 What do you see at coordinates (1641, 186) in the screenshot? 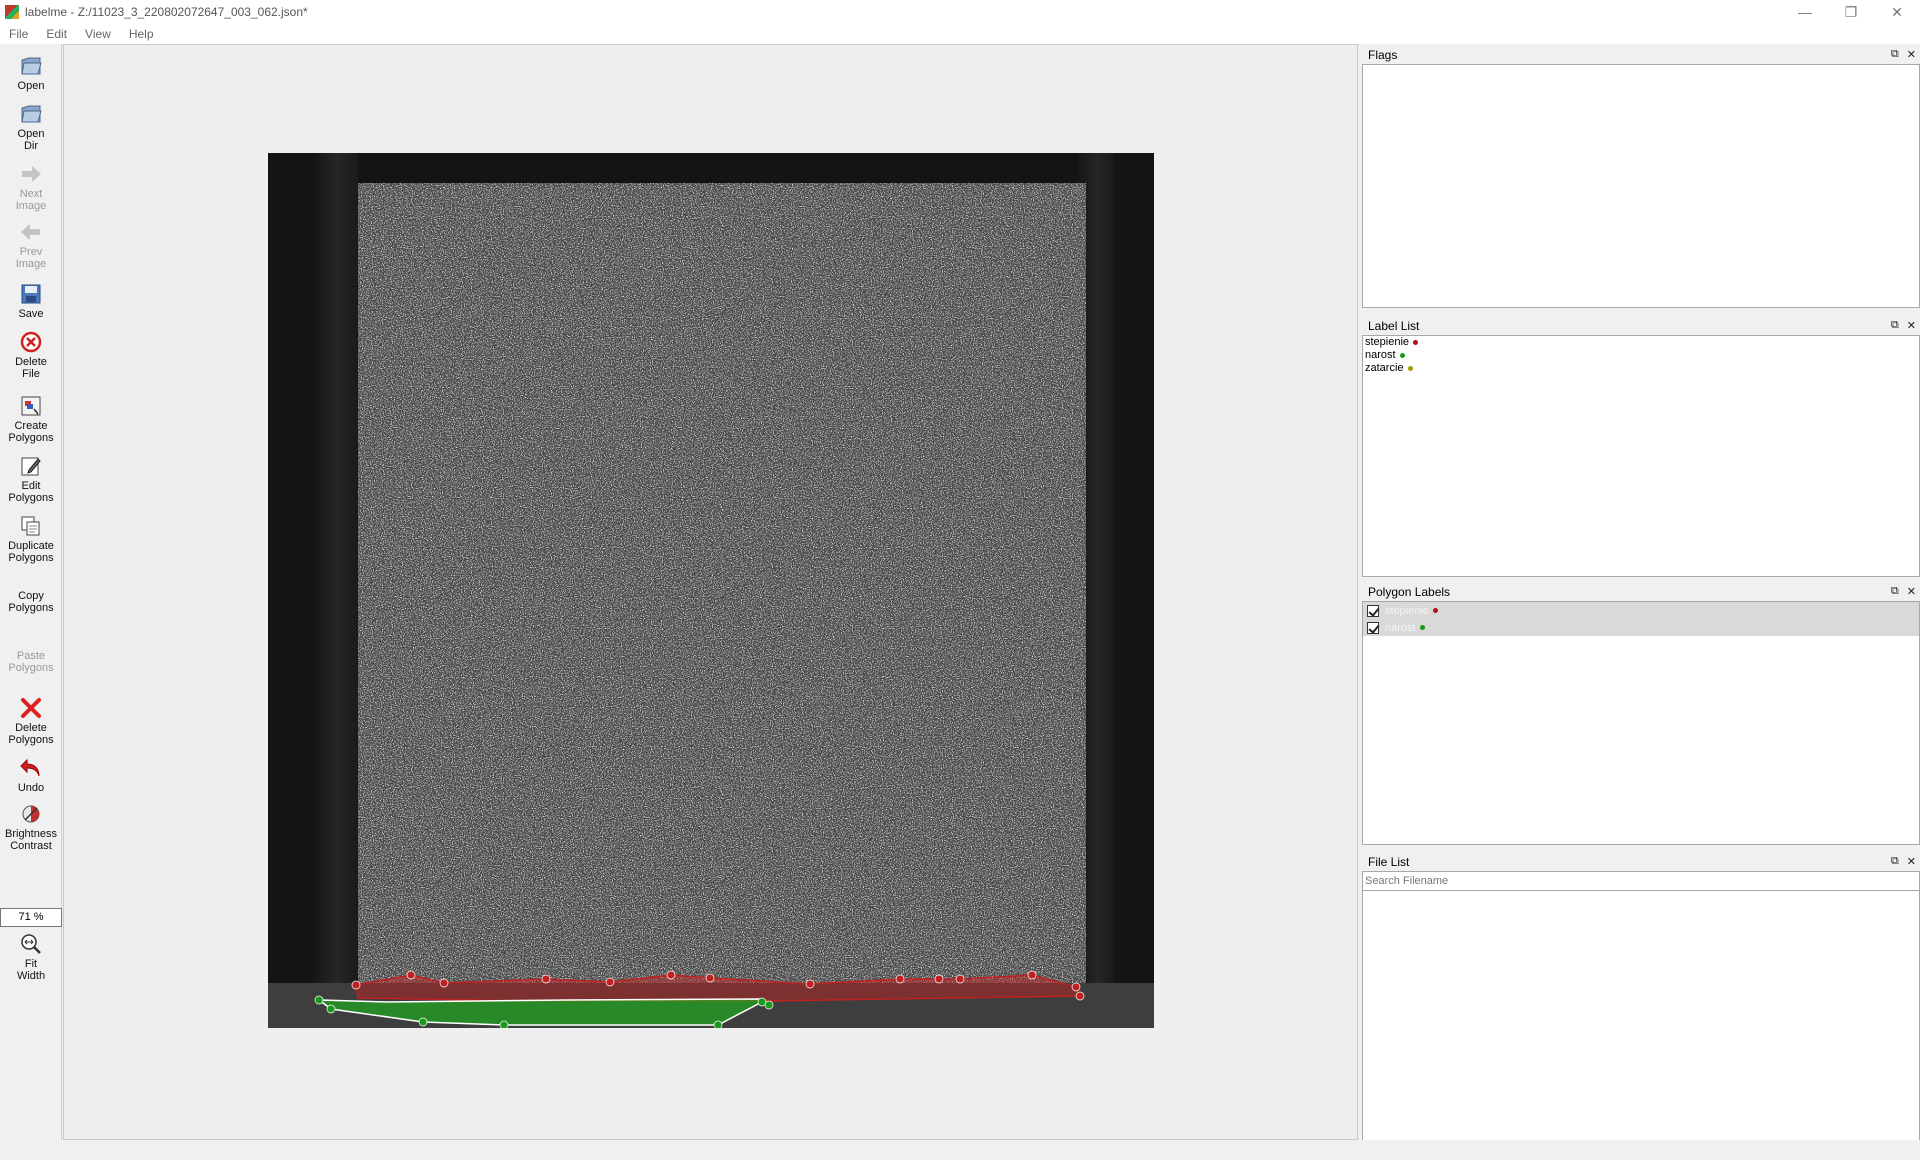
I see `flags-list` at bounding box center [1641, 186].